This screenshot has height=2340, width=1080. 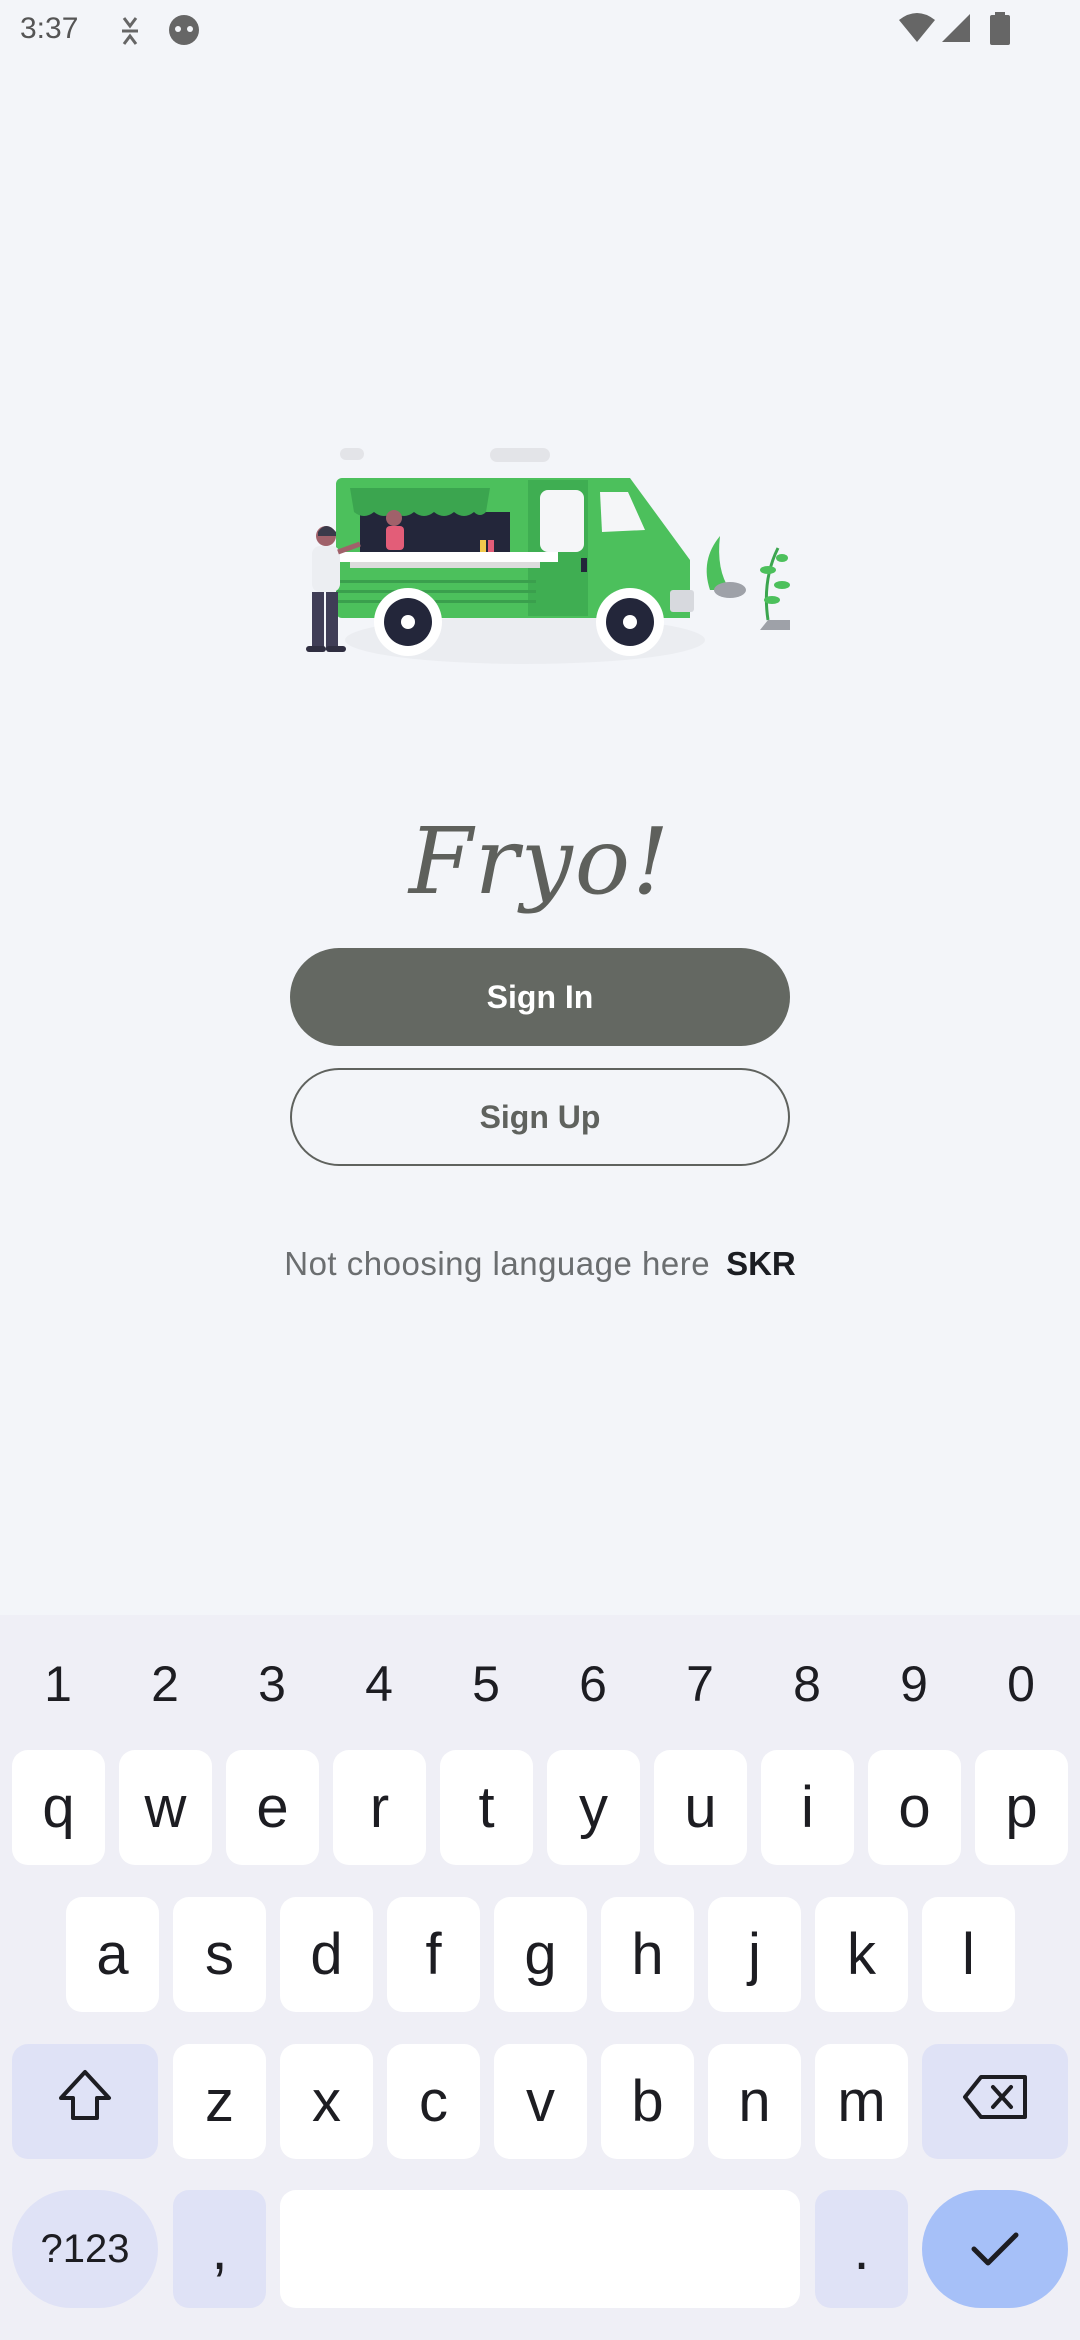 I want to click on space-key, so click(x=540, y=2249).